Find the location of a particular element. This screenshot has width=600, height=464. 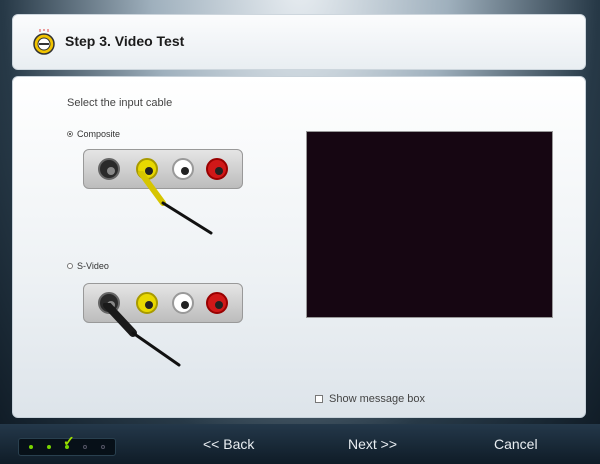

option-composite: Composite is located at coordinates (93, 134).